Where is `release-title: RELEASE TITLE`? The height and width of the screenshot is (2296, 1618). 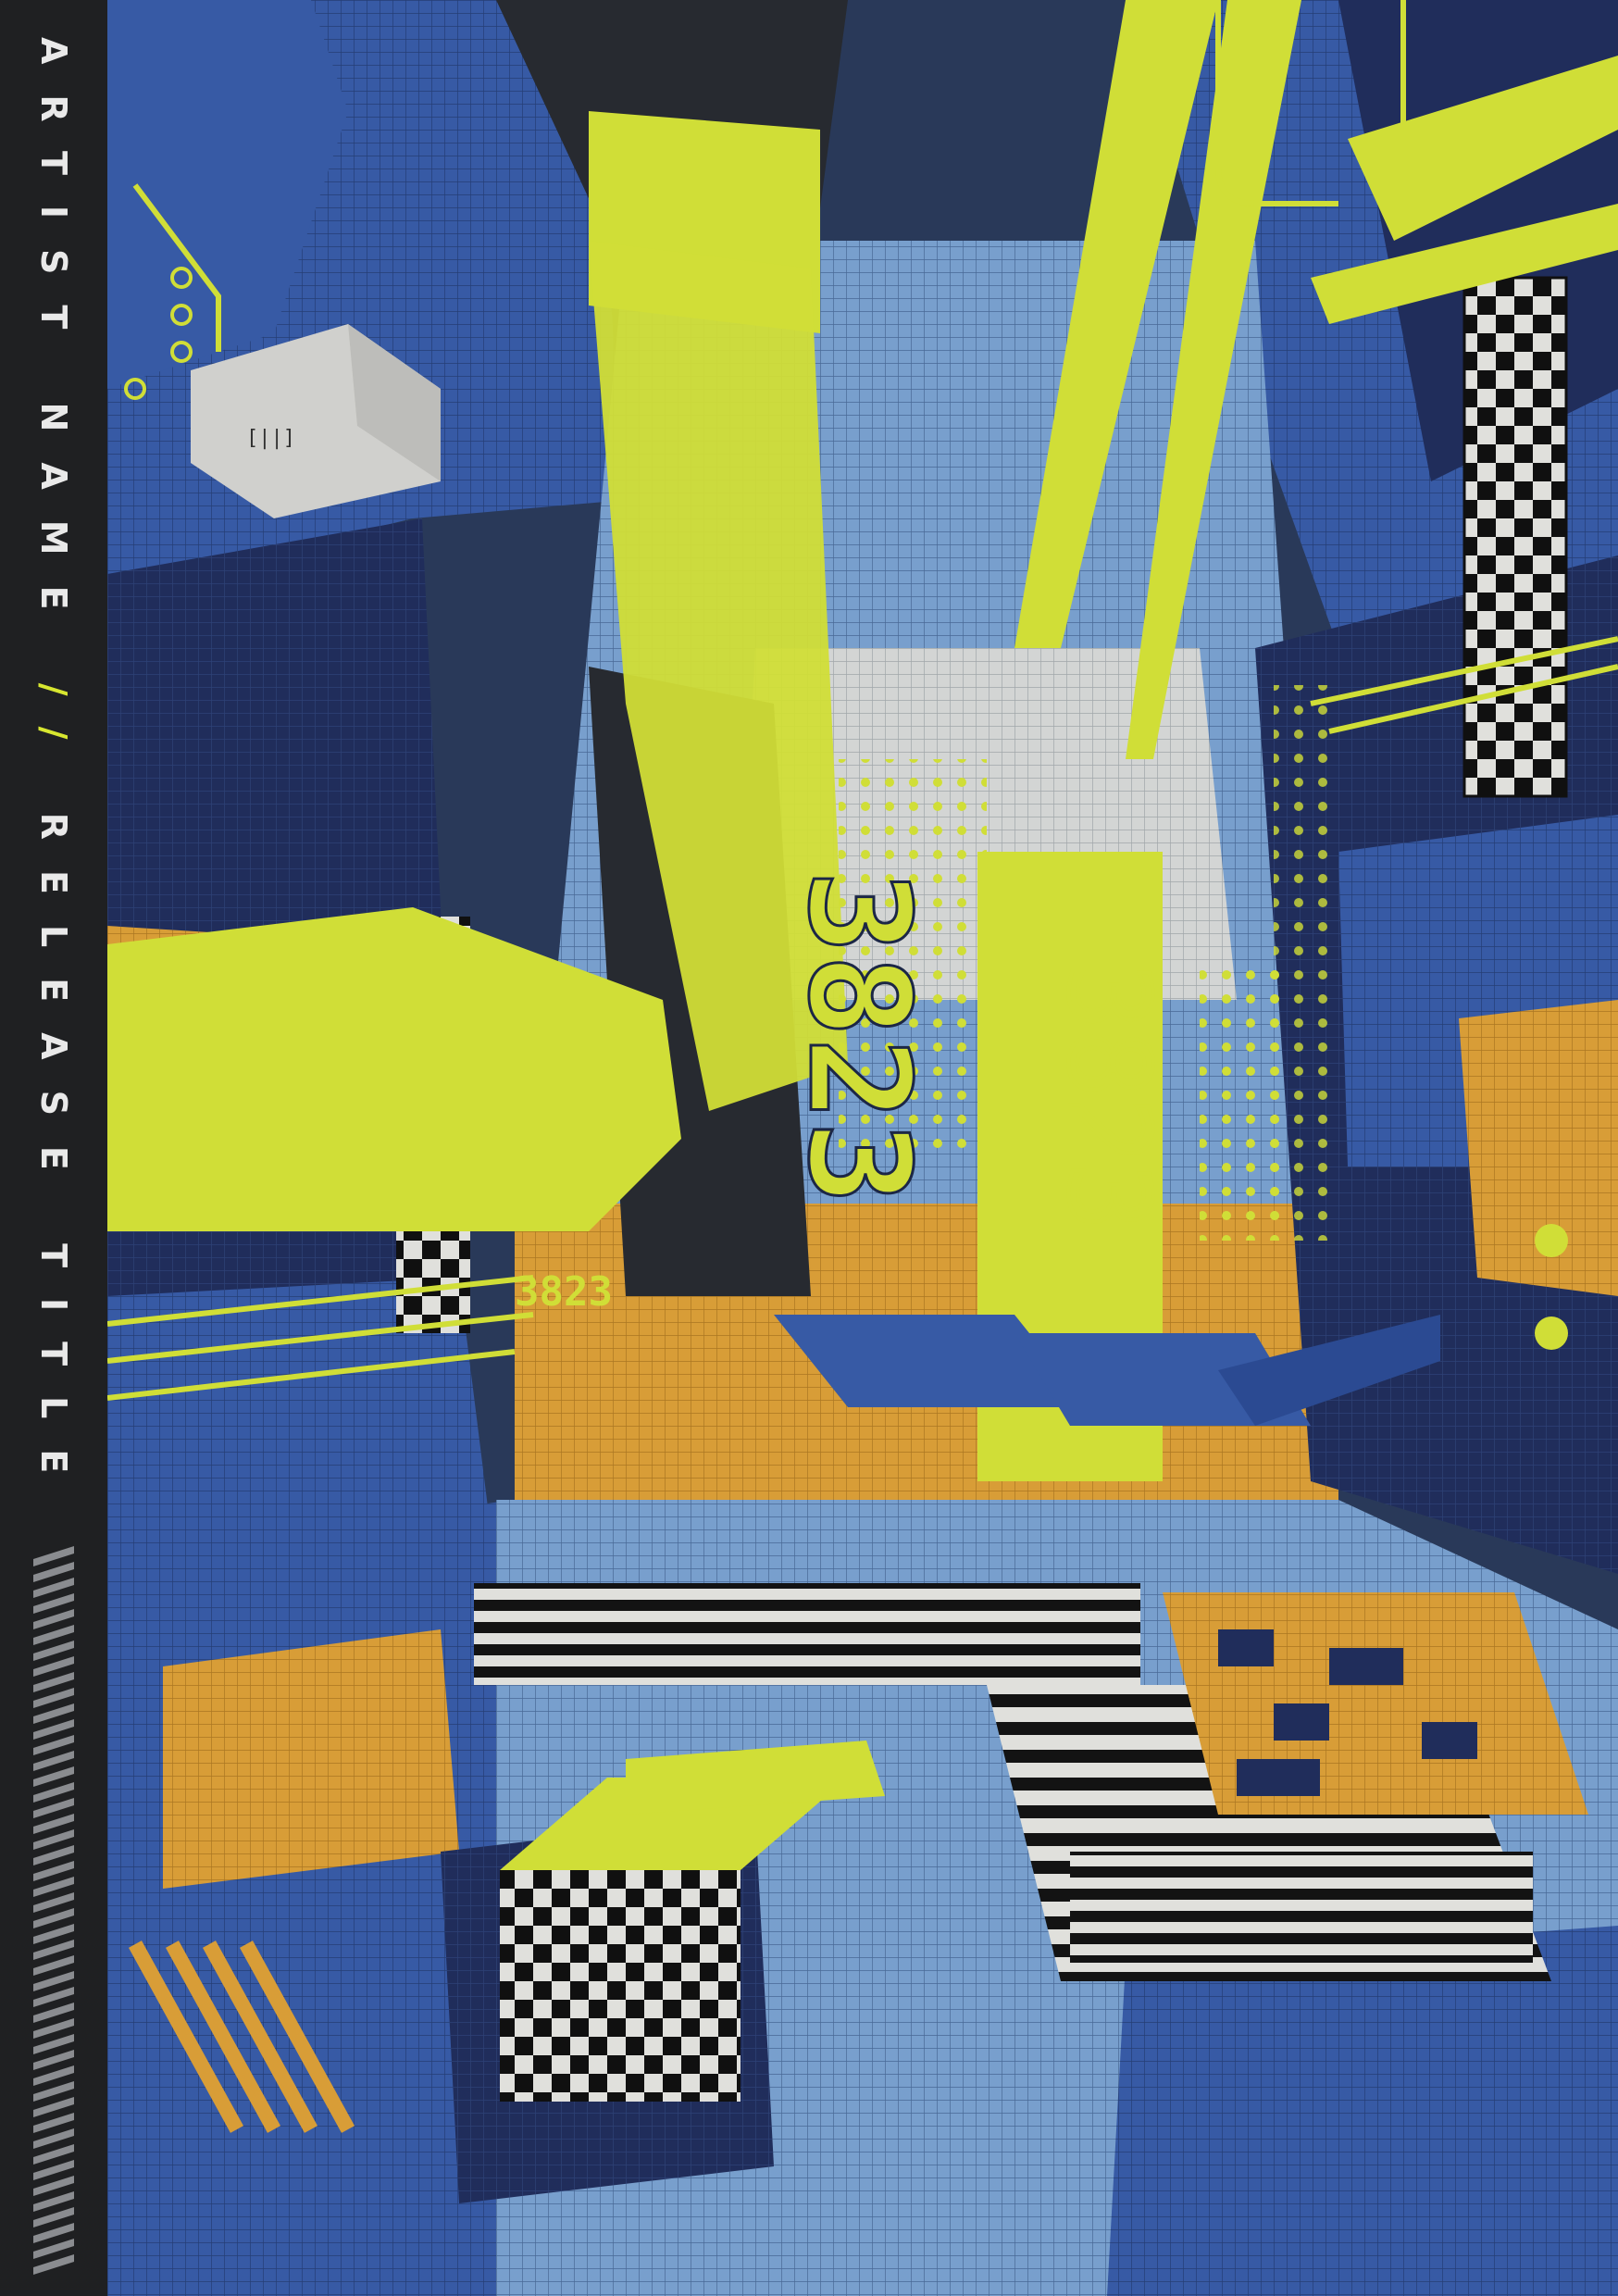
release-title: RELEASE TITLE is located at coordinates (53, 1158).